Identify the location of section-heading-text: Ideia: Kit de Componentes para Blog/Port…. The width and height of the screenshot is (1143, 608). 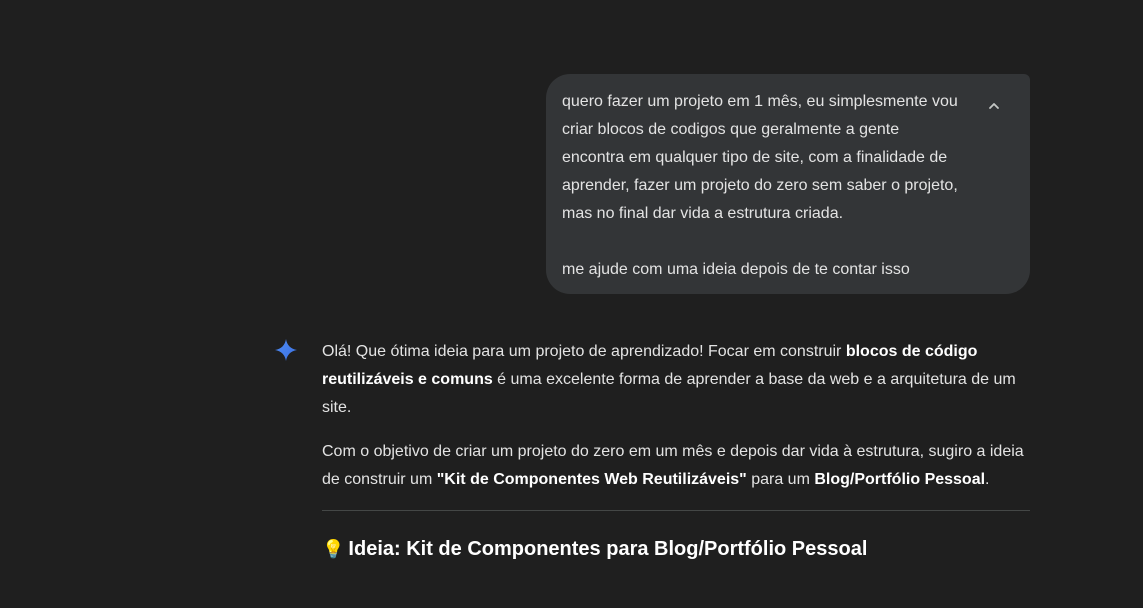
(608, 549).